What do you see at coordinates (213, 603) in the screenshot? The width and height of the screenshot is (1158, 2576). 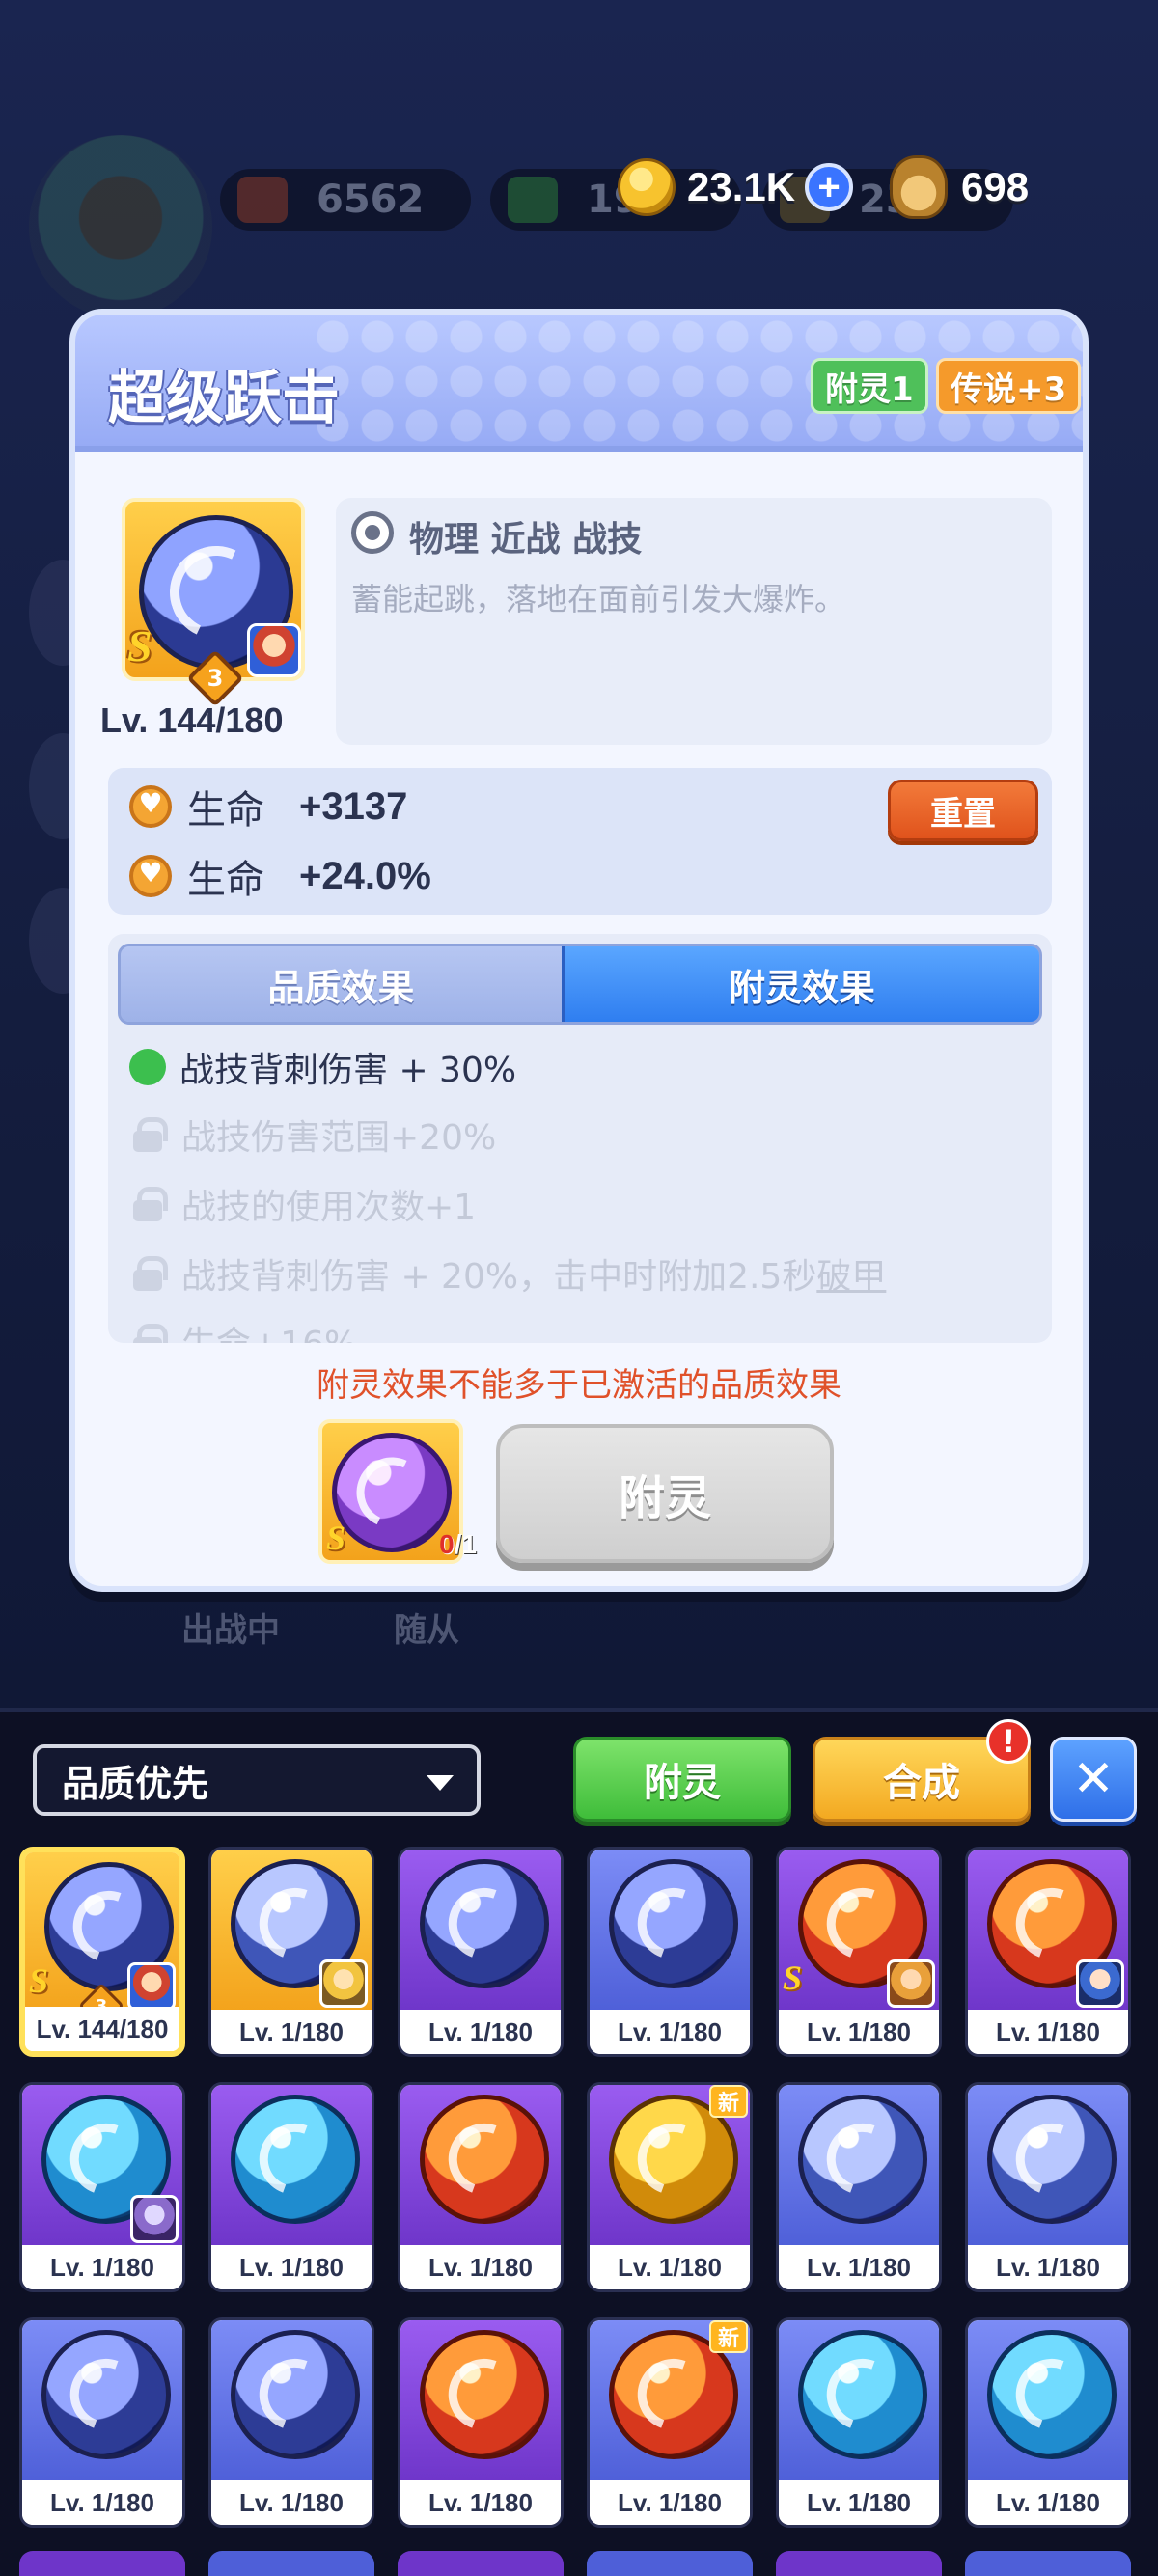 I see `skill-icon-frame: S 3` at bounding box center [213, 603].